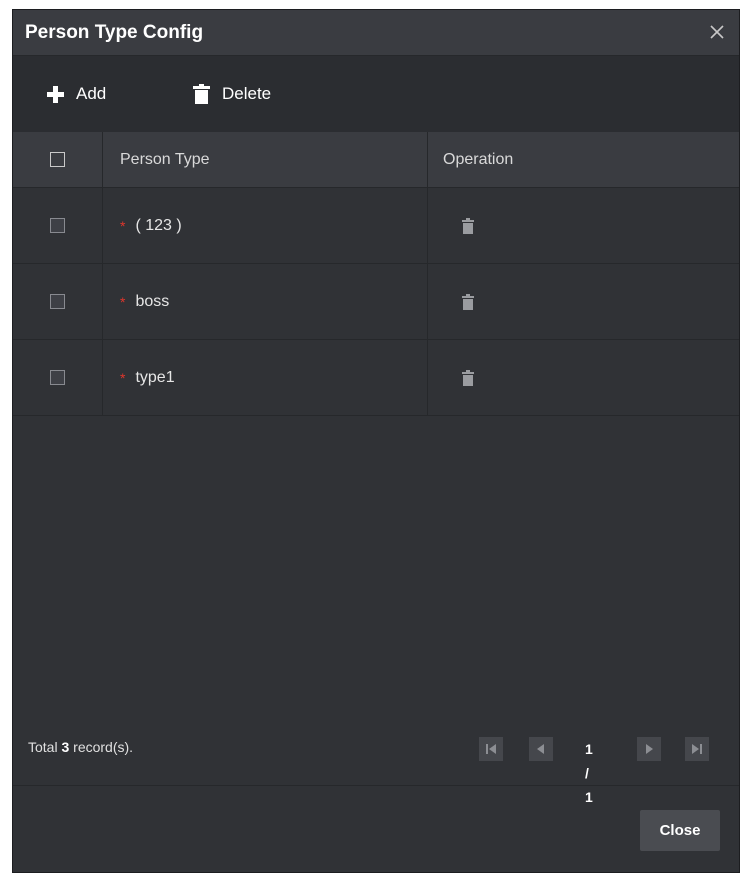 Image resolution: width=742 pixels, height=875 pixels. What do you see at coordinates (114, 32) in the screenshot?
I see `dialog-title: Person Type Config` at bounding box center [114, 32].